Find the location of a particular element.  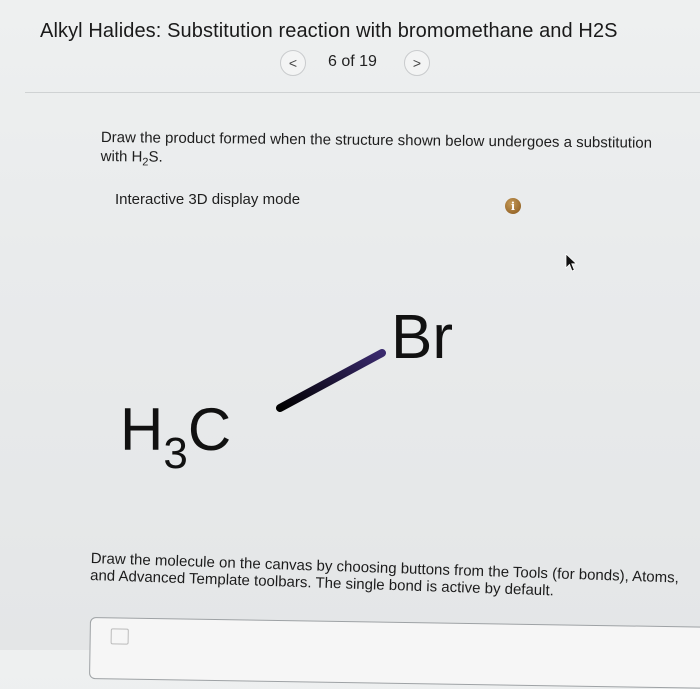

question-pager: < 6 of 19 > is located at coordinates (360, 64).